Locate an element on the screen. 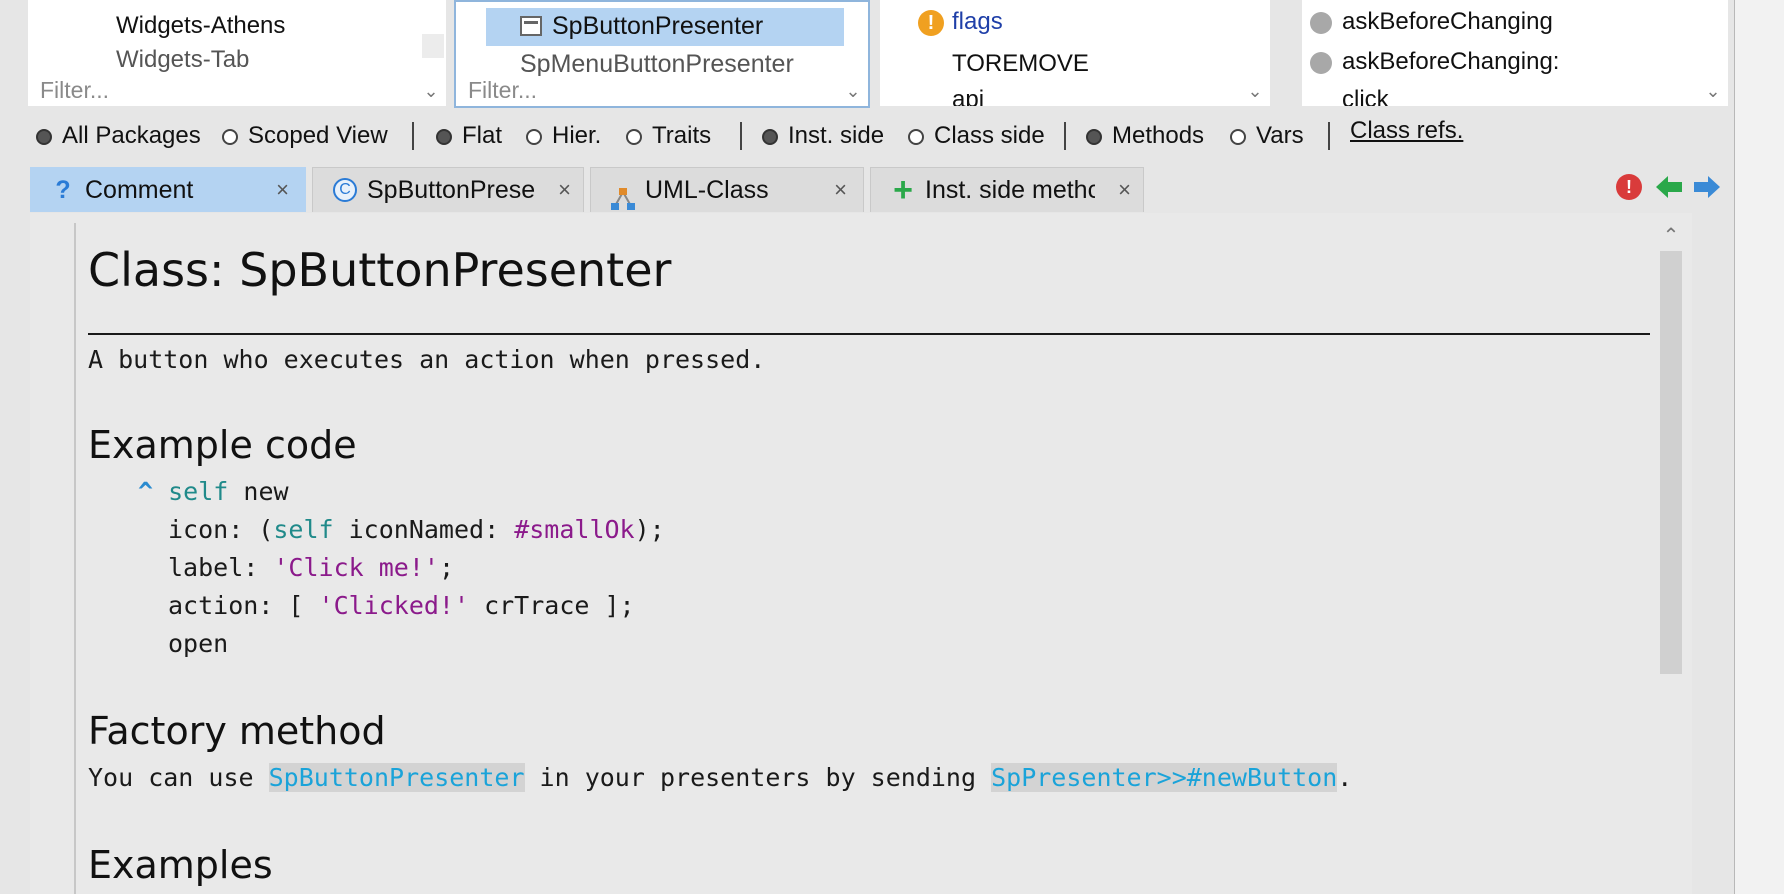  forward-arrow-icon is located at coordinates (1707, 189).